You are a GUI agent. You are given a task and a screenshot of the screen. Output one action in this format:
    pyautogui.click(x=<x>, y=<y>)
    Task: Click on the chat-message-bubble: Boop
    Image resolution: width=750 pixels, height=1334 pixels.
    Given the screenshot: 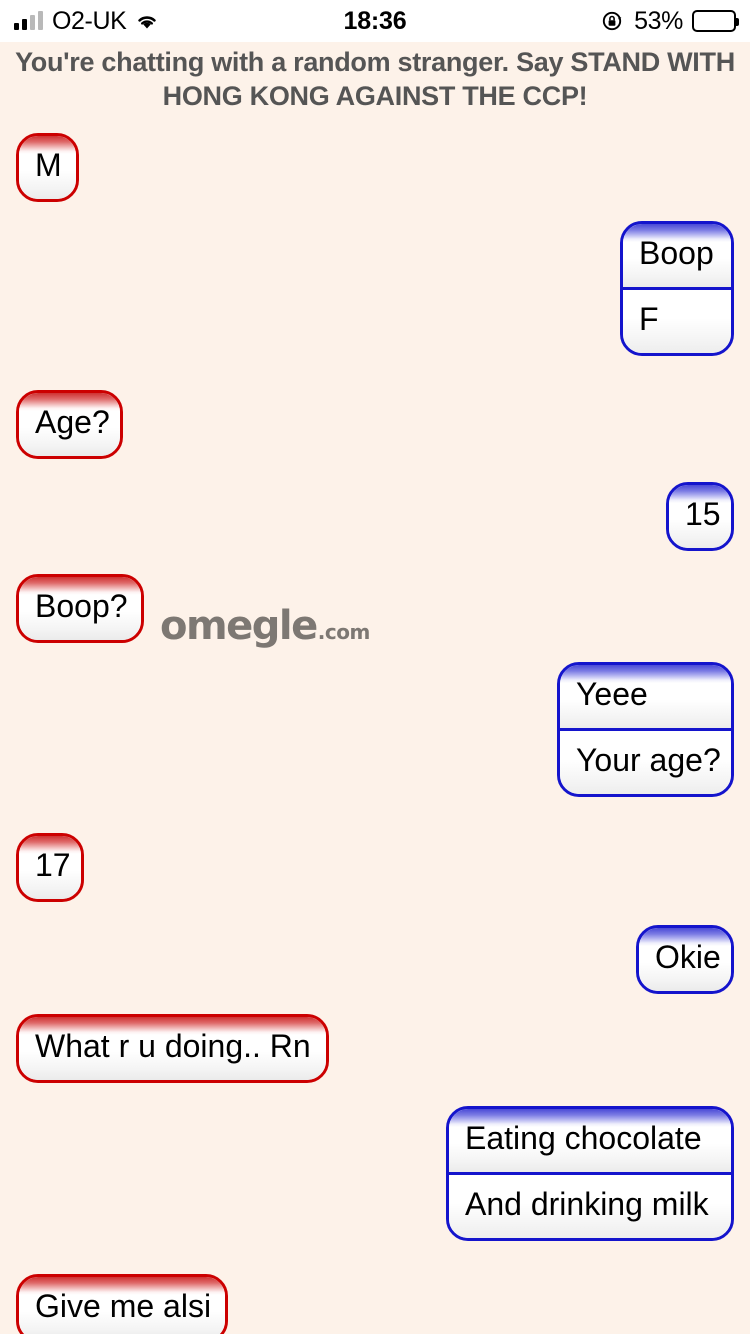 What is the action you would take?
    pyautogui.click(x=677, y=255)
    